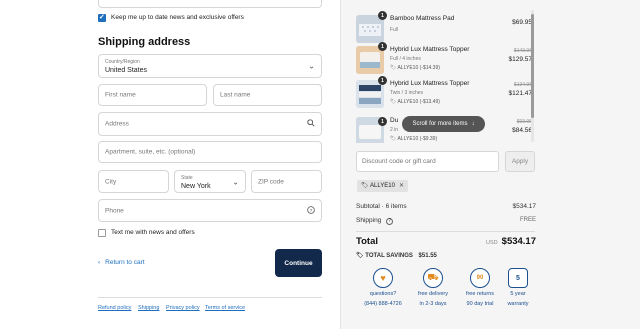 The width and height of the screenshot is (640, 329). I want to click on text-me-label: Text me with news and offers, so click(153, 232).